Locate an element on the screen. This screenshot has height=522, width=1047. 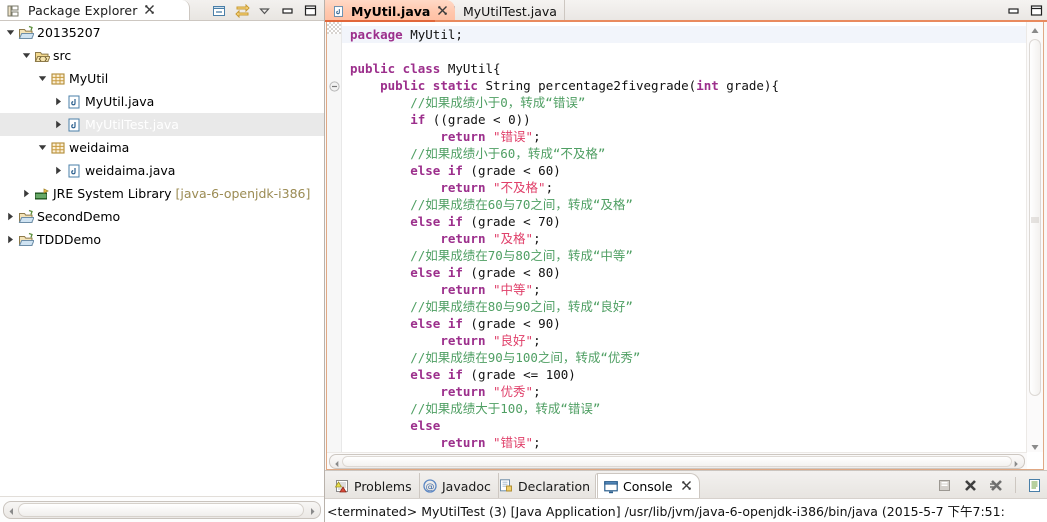
code-line: return "及格"; is located at coordinates (684, 238).